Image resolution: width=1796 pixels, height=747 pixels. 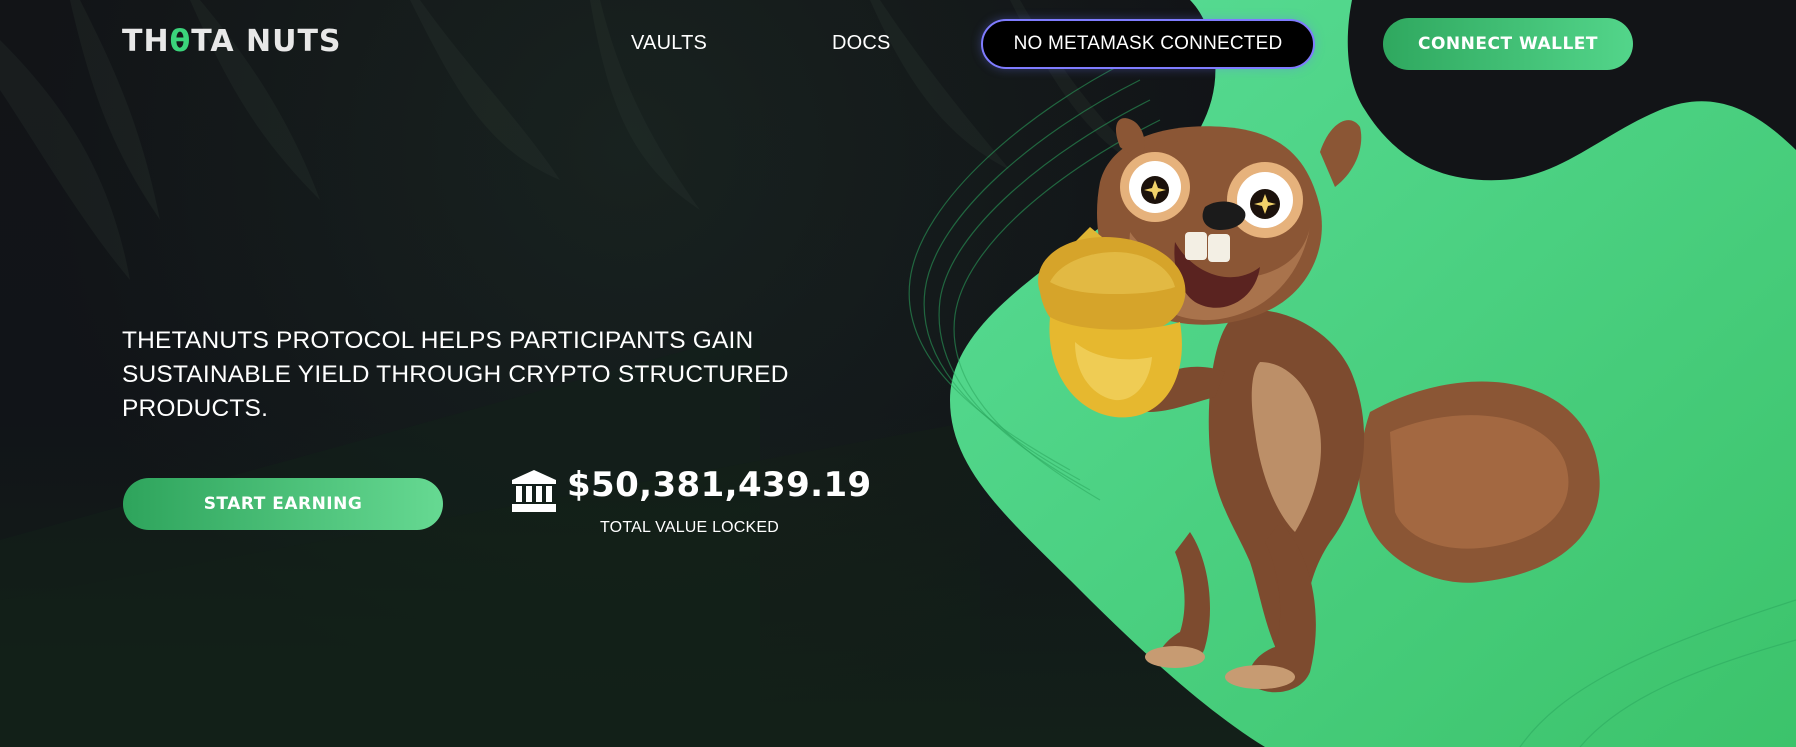 I want to click on nav-link-docs: DOCS, so click(x=861, y=43).